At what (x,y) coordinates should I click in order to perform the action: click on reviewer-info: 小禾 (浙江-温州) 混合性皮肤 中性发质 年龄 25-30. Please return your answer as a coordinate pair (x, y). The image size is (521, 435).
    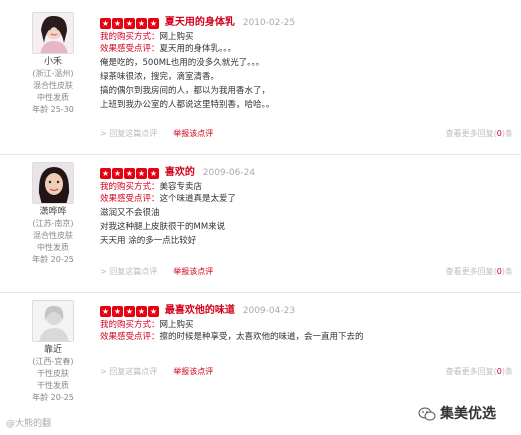
    Looking at the image, I should click on (53, 64).